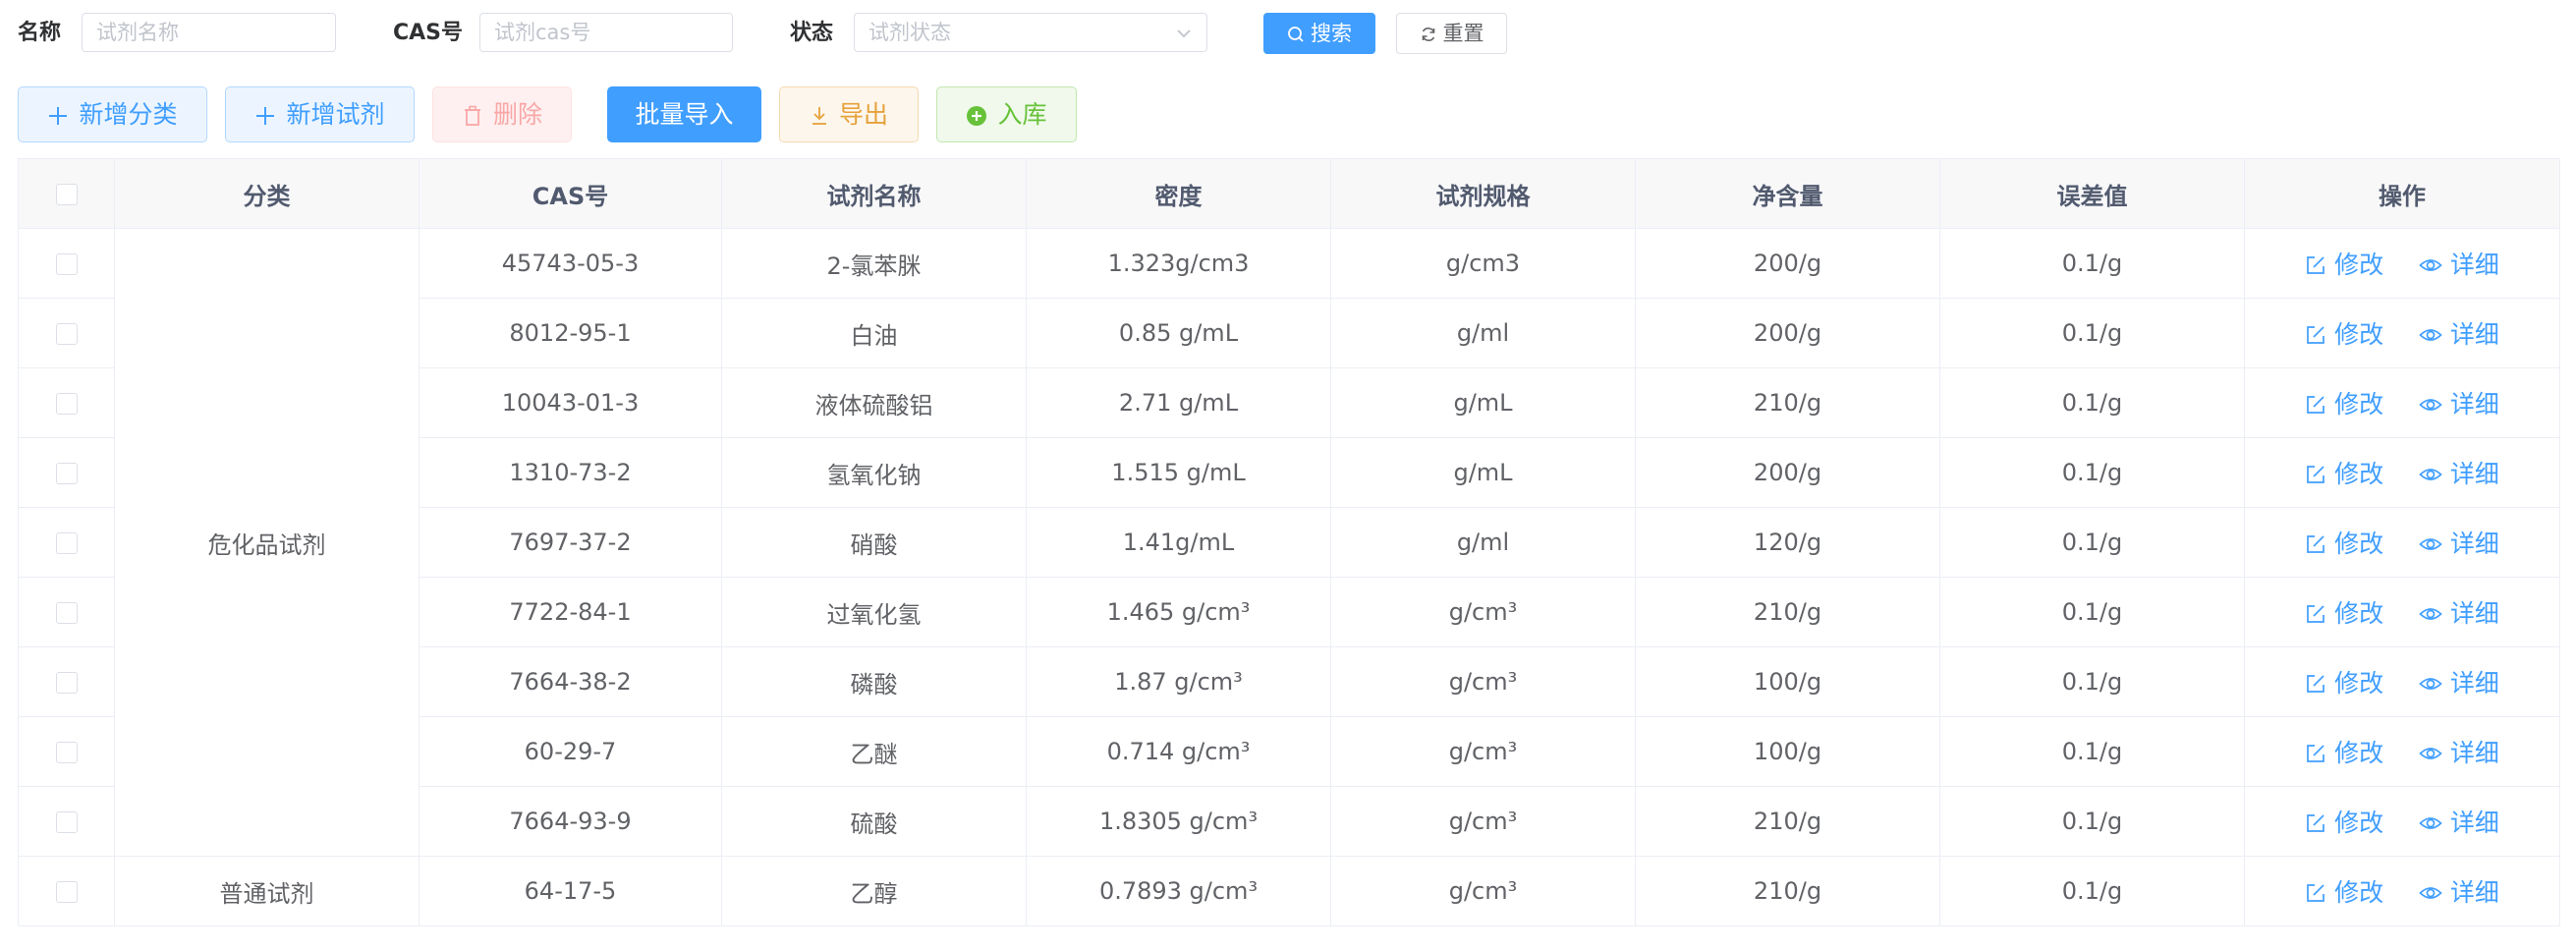 This screenshot has width=2576, height=949. I want to click on header-net: 净含量, so click(1787, 193).